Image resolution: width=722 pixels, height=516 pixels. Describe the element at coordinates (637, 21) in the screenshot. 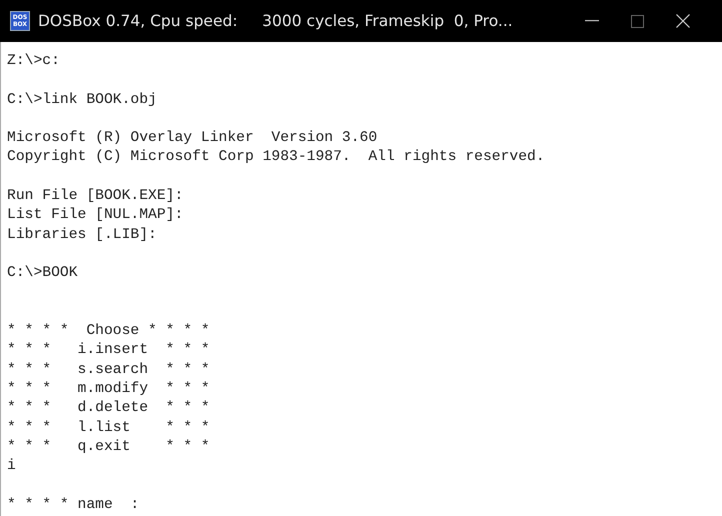

I see `maximize-icon` at that location.